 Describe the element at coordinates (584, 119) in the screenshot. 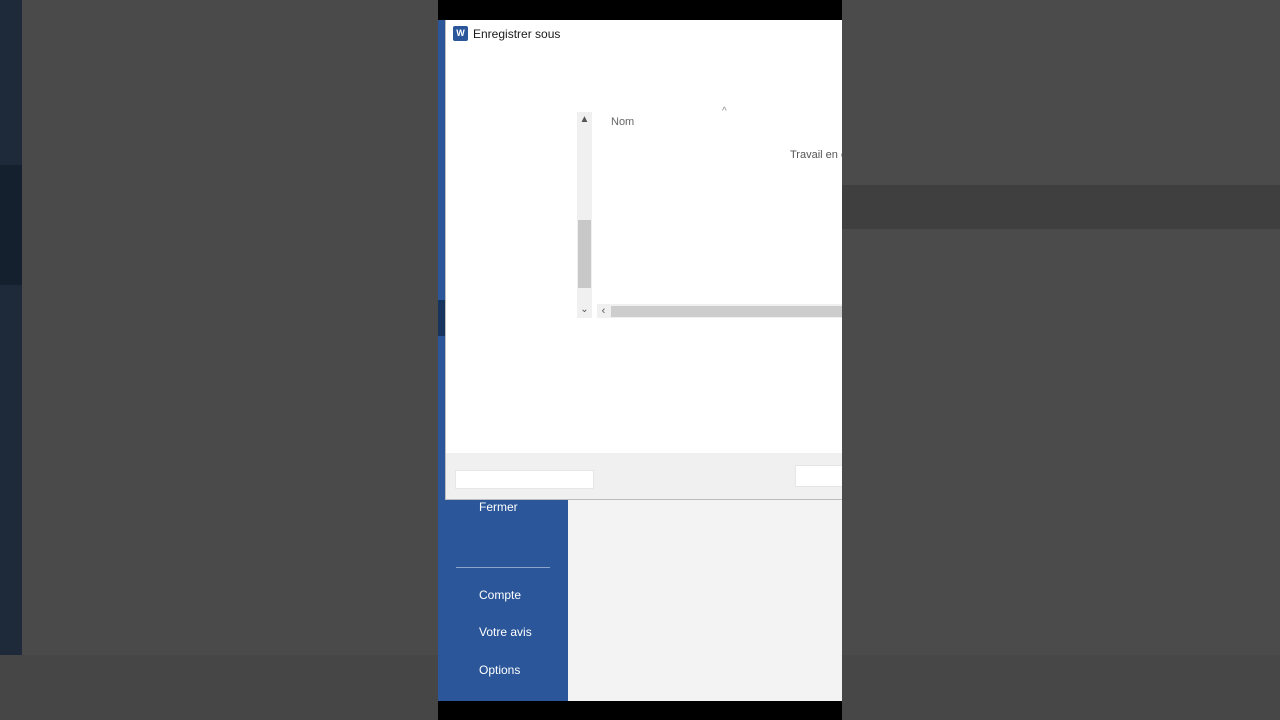

I see `scroll-up-arrow-icon: ▲` at that location.